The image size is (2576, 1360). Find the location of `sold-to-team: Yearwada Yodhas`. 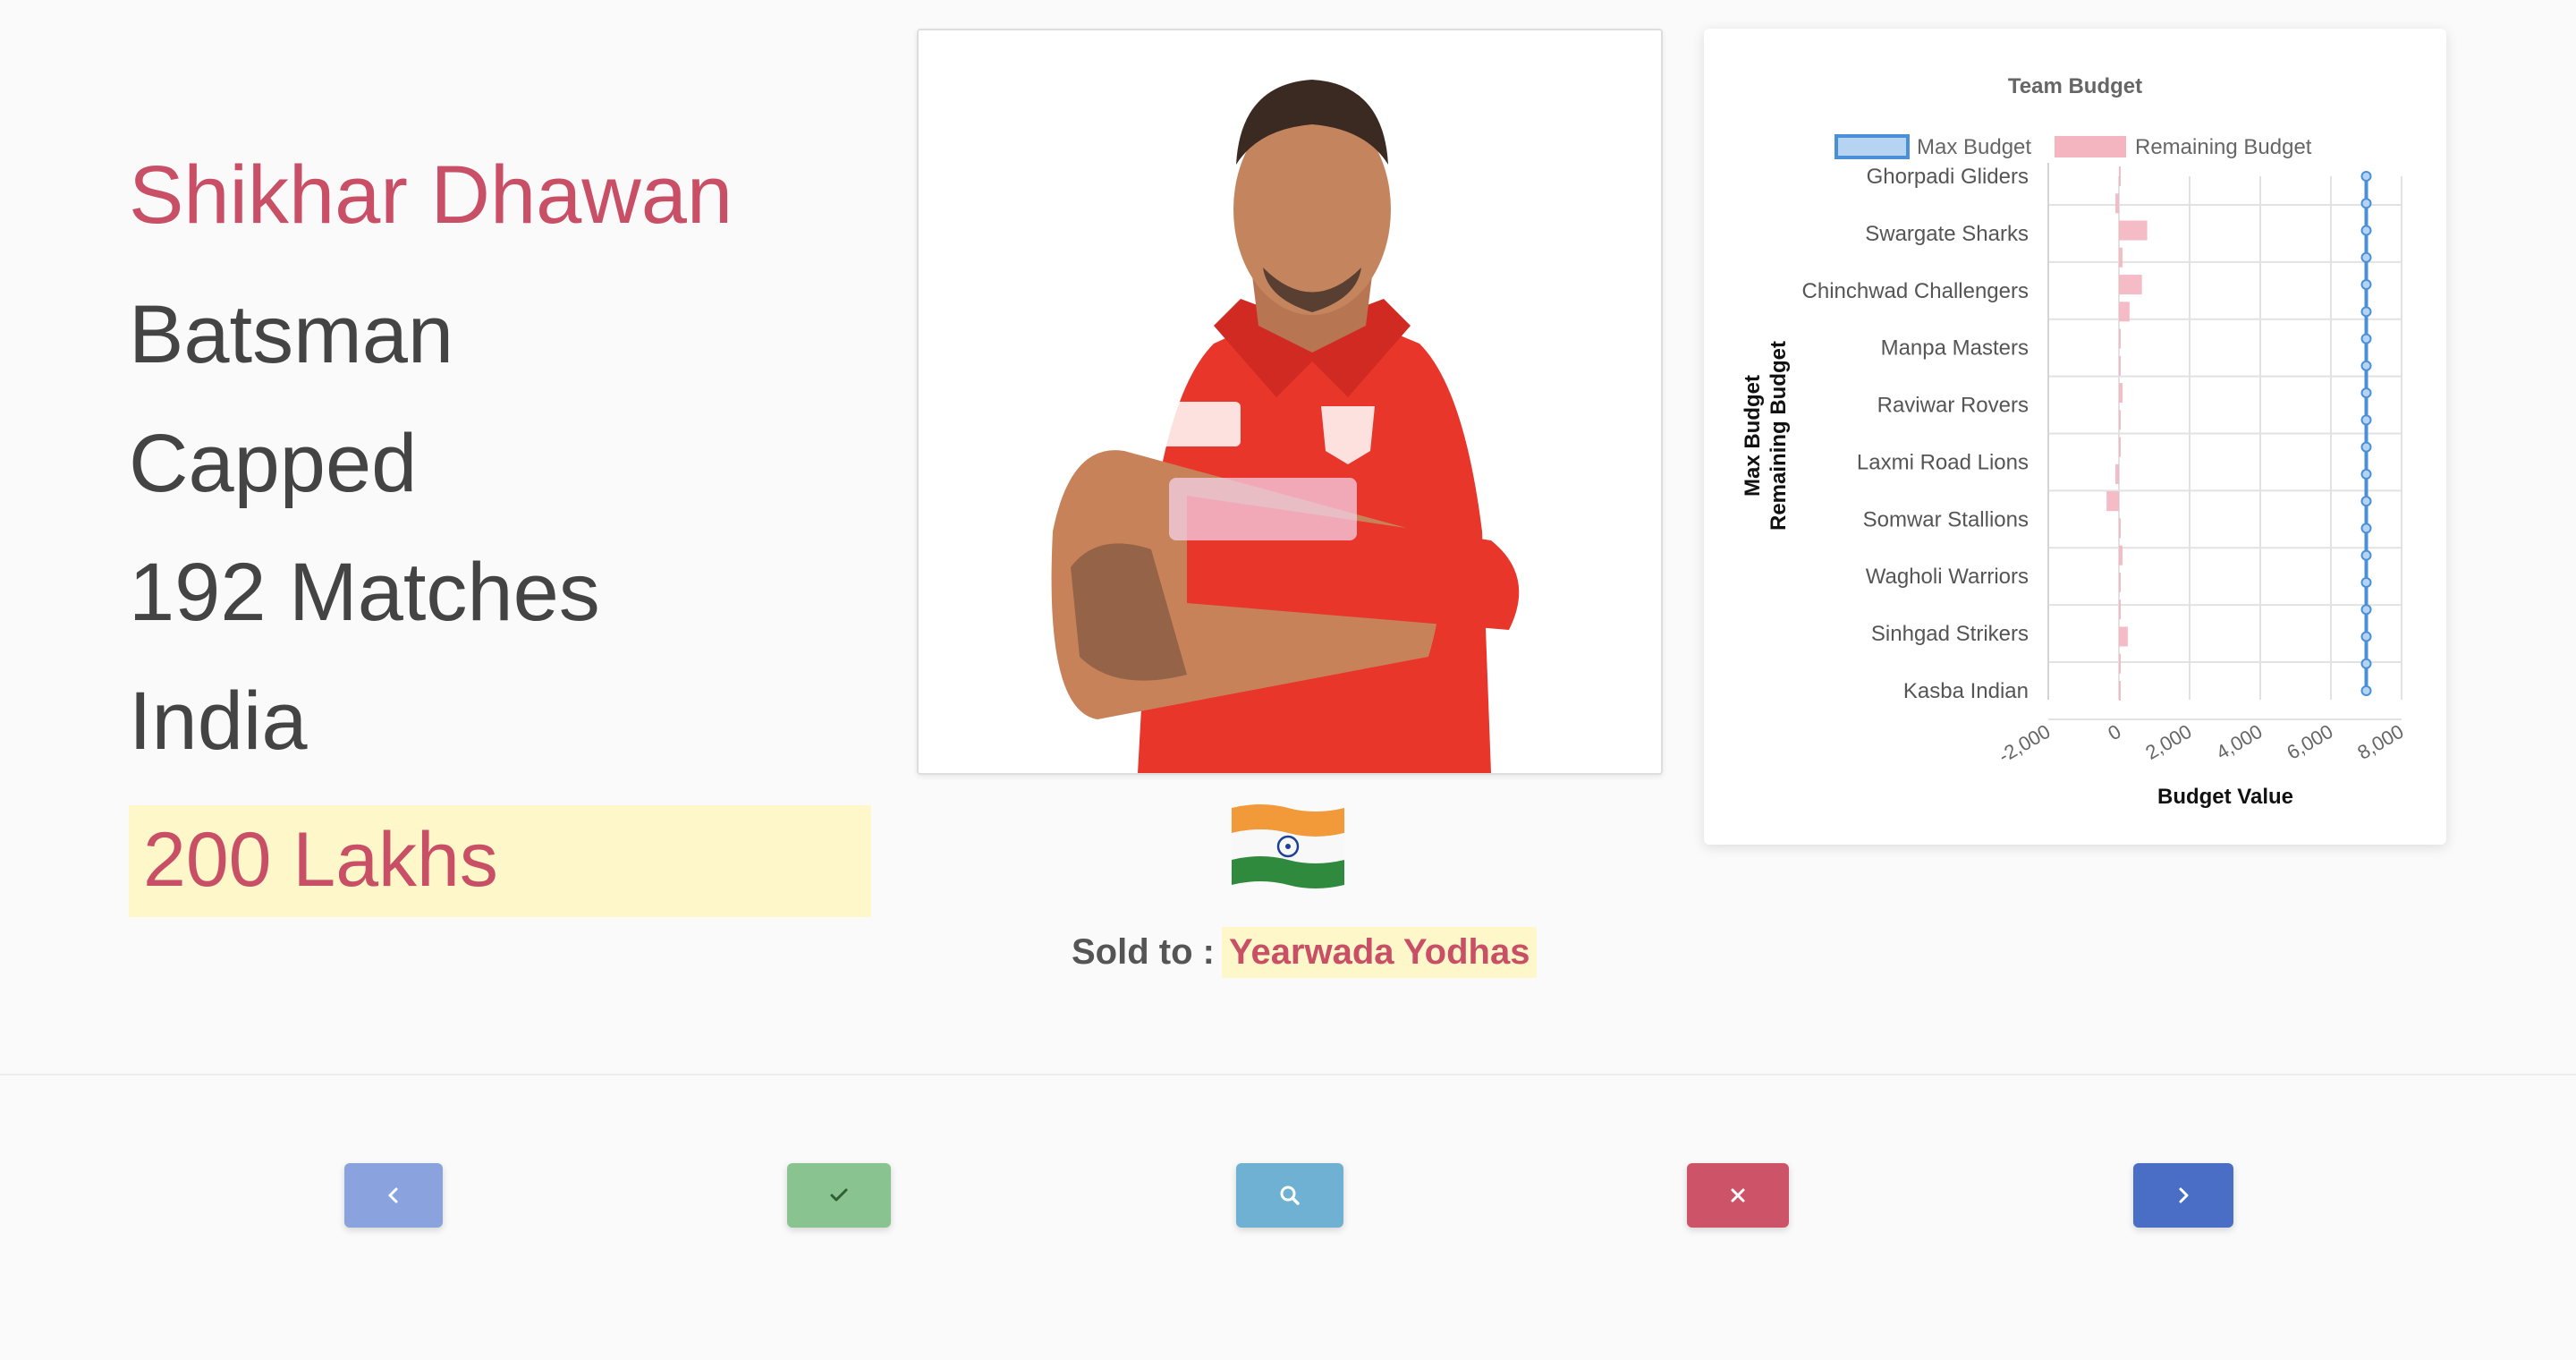

sold-to-team: Yearwada Yodhas is located at coordinates (1379, 952).